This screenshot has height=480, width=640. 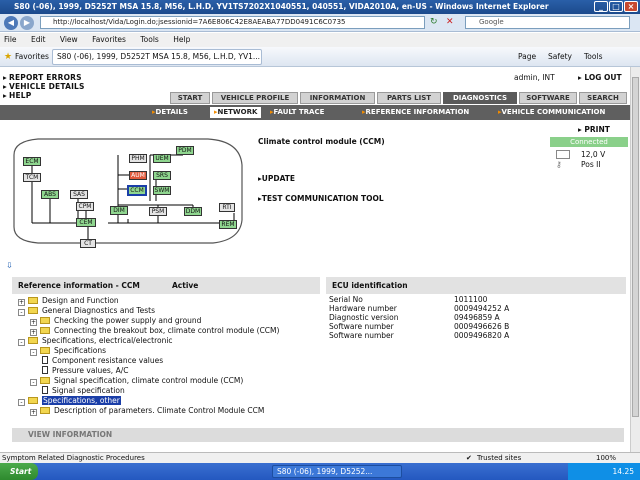 What do you see at coordinates (321, 198) in the screenshot?
I see `test-communication-link: TEST COMMUNICATION TOOL` at bounding box center [321, 198].